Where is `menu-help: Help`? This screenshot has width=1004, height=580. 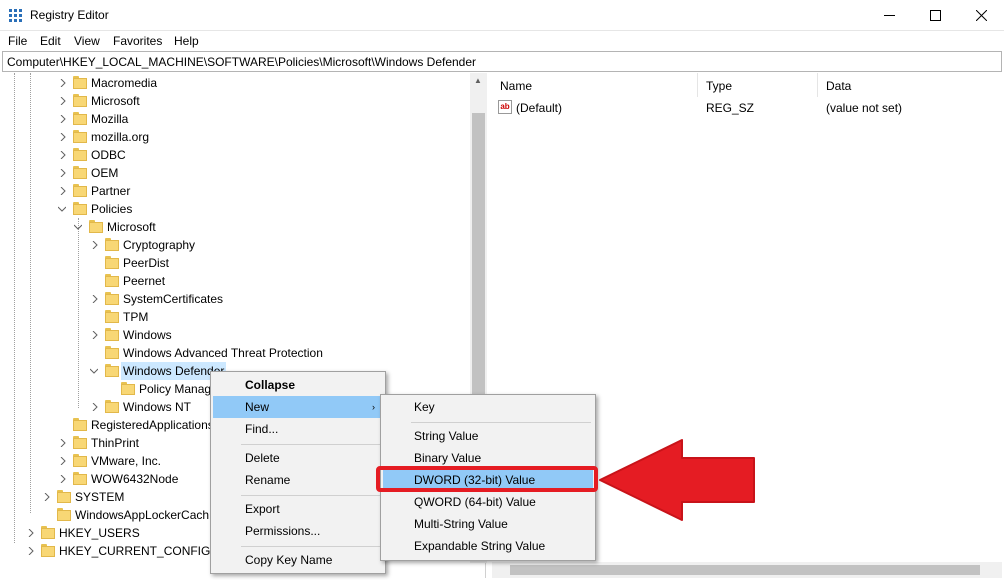
menu-help: Help is located at coordinates (186, 41).